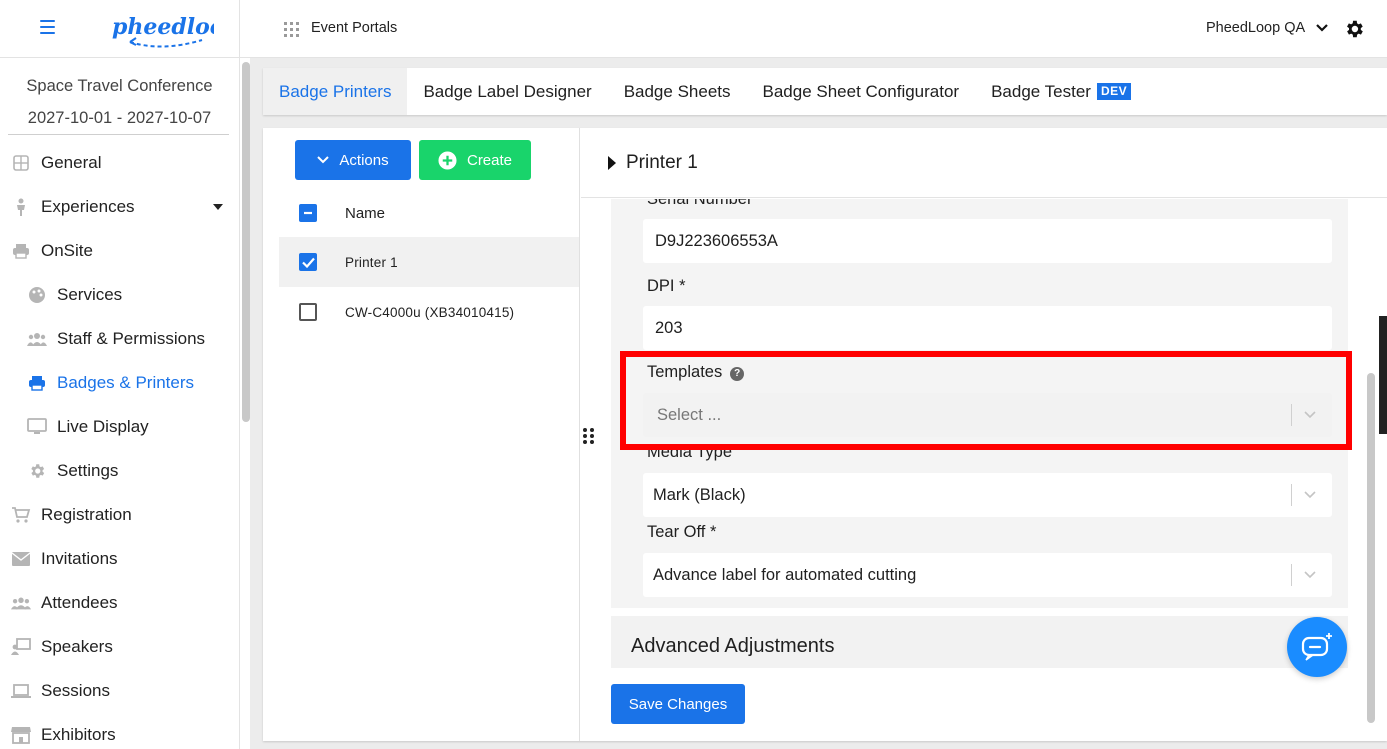 This screenshot has height=749, width=1387. What do you see at coordinates (987, 575) in the screenshot?
I see `tear-off-select: Advance label for automated cutting` at bounding box center [987, 575].